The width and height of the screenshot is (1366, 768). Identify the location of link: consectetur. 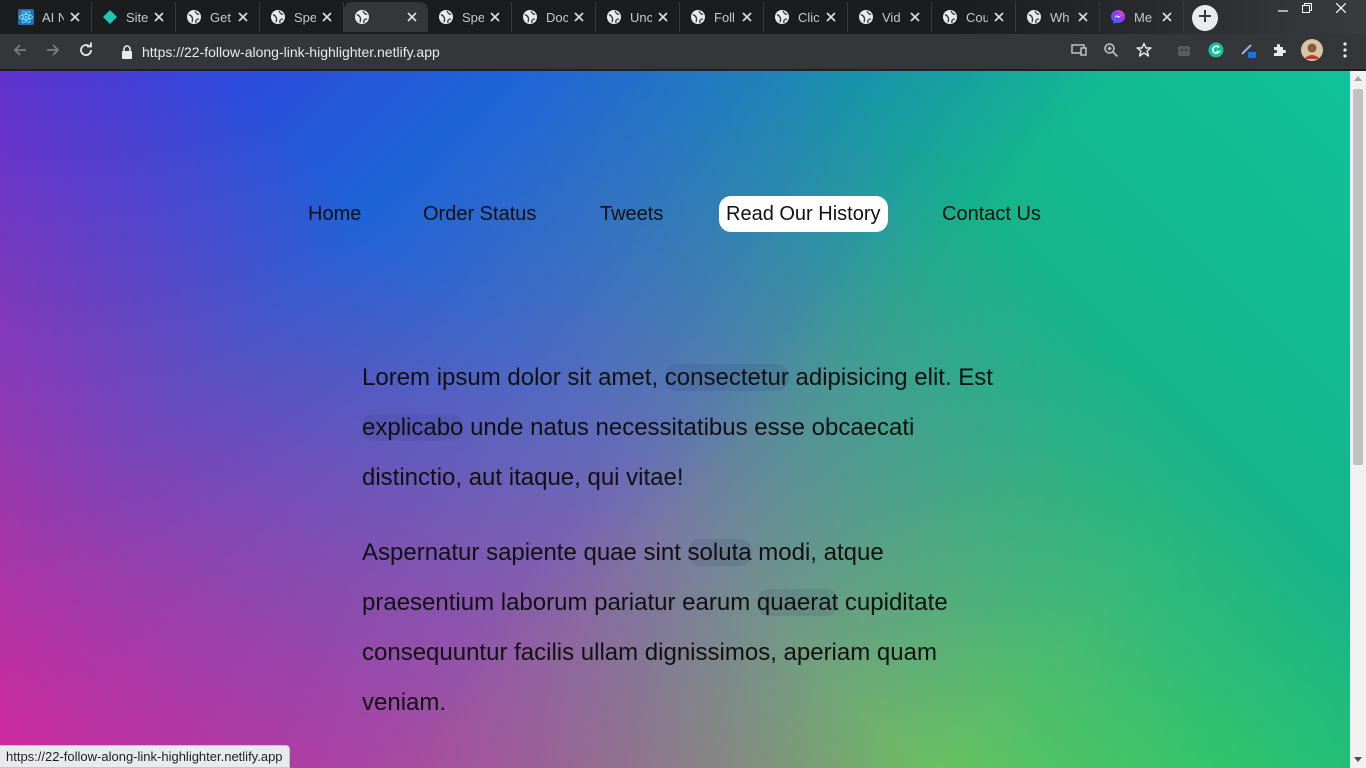
(726, 377).